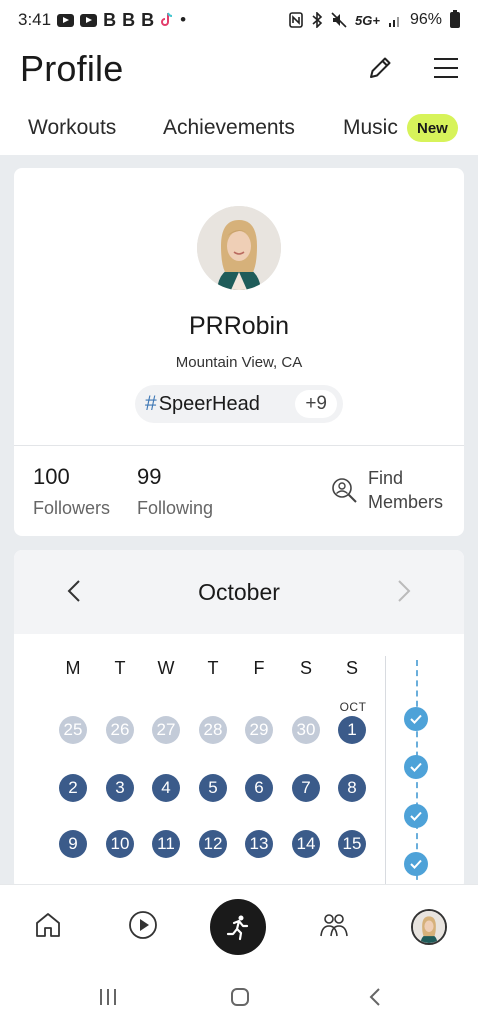  I want to click on next-month-button, so click(404, 593).